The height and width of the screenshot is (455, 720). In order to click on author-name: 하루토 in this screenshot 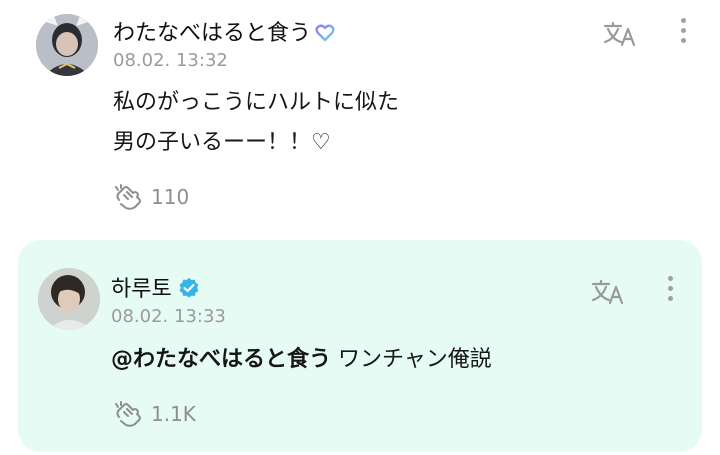, I will do `click(155, 287)`.